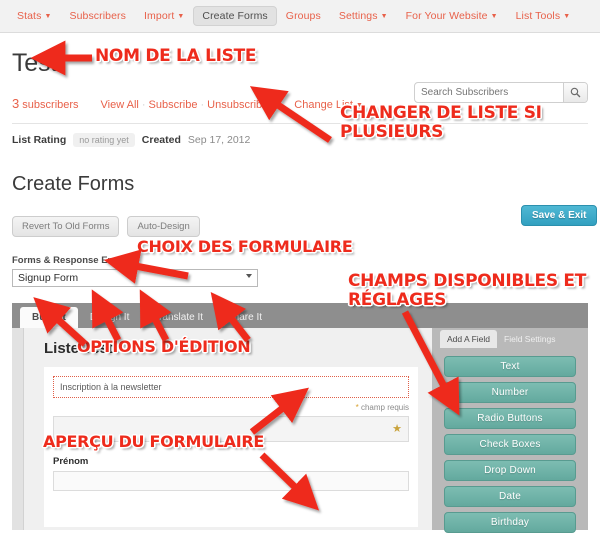 Image resolution: width=600 pixels, height=533 pixels. What do you see at coordinates (510, 366) in the screenshot?
I see `field-button-text: Text` at bounding box center [510, 366].